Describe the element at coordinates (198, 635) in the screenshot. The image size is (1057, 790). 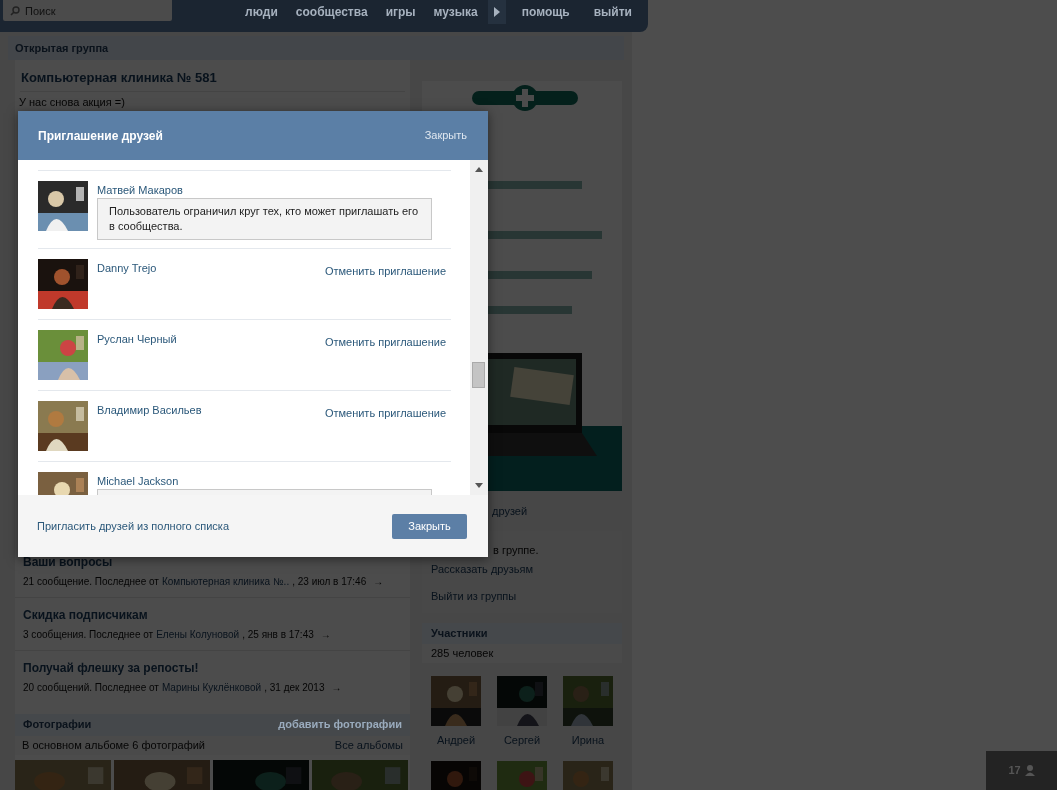
I see `author-link: Елены Колуновой` at that location.